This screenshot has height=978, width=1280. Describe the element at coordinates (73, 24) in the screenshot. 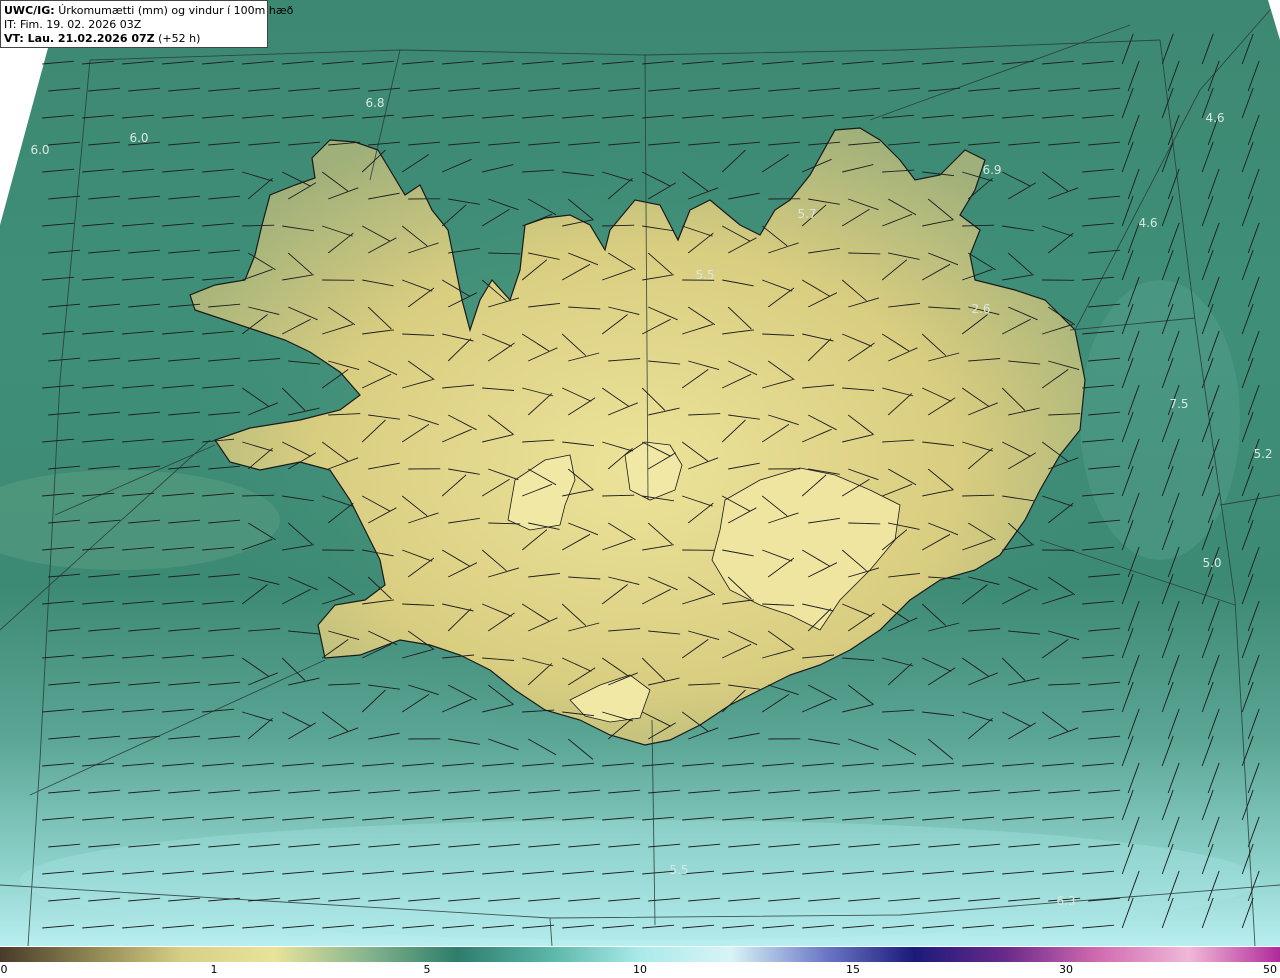

I see `init-time: IT: Fim. 19. 02. 2026 03Z` at that location.